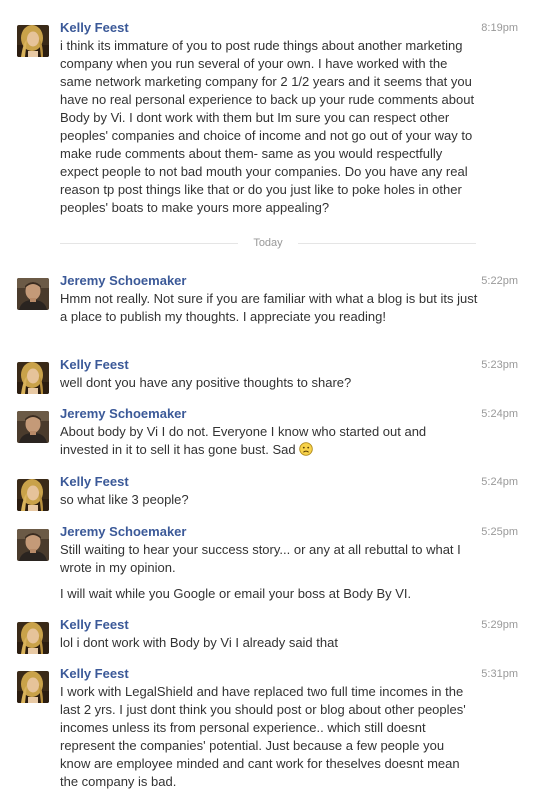  I want to click on frown-emoticon-icon, so click(306, 449).